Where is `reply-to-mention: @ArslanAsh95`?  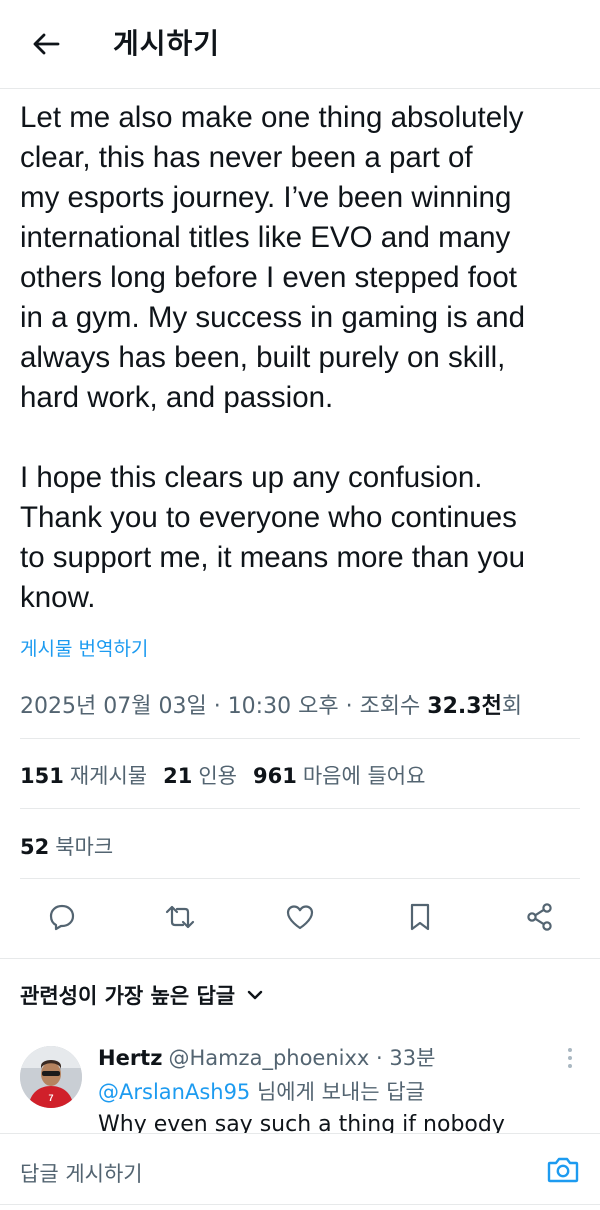 reply-to-mention: @ArslanAsh95 is located at coordinates (174, 1092).